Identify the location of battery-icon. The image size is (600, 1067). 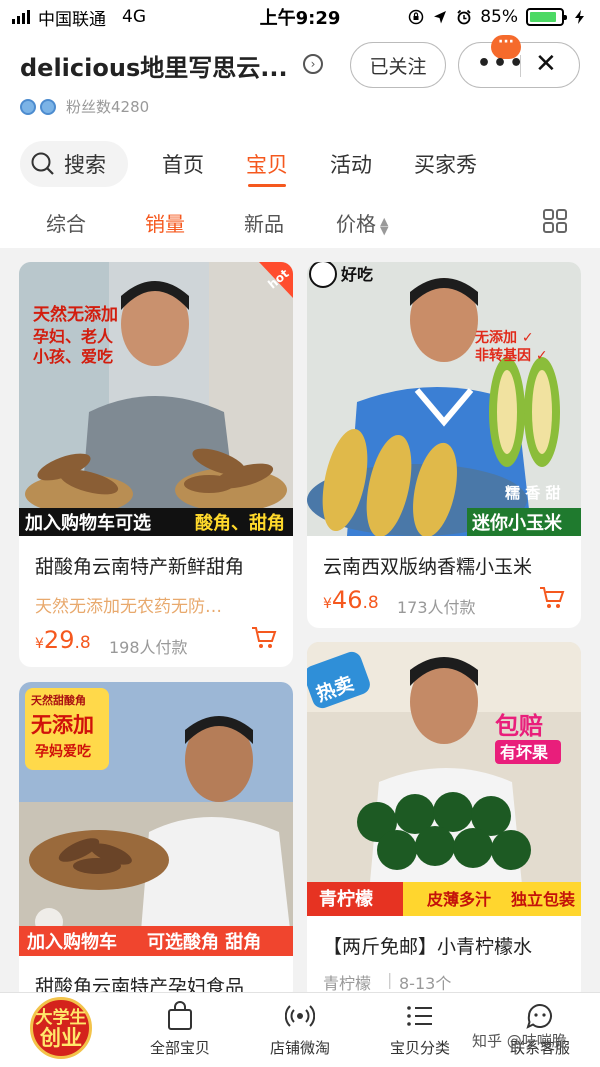
(546, 17).